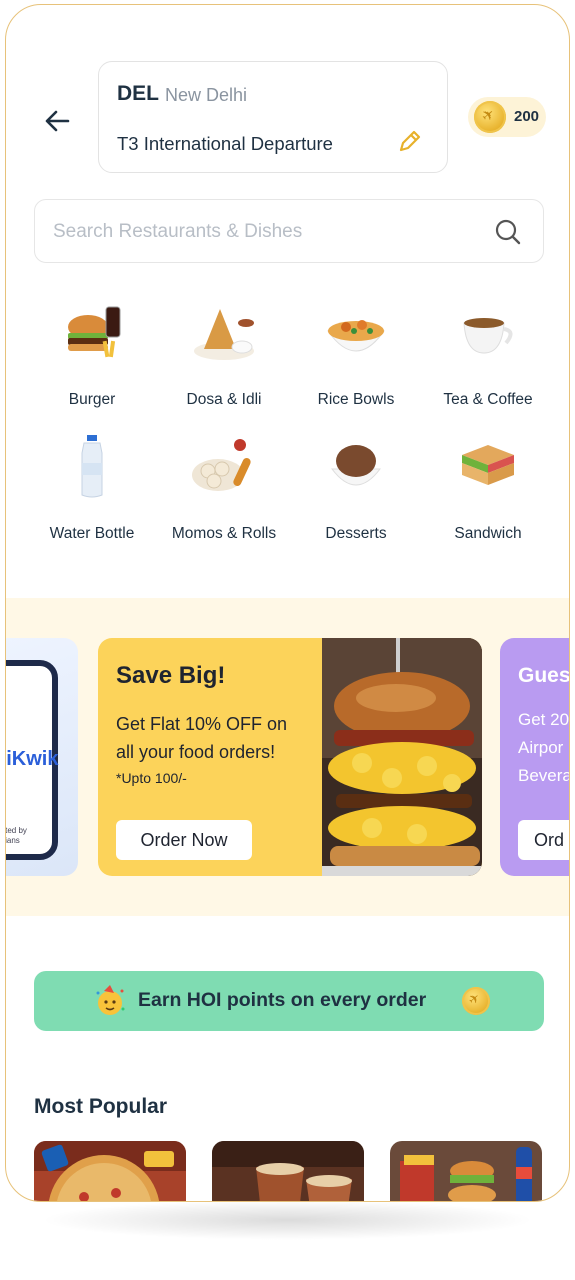  I want to click on pizza-photo, so click(110, 1171).